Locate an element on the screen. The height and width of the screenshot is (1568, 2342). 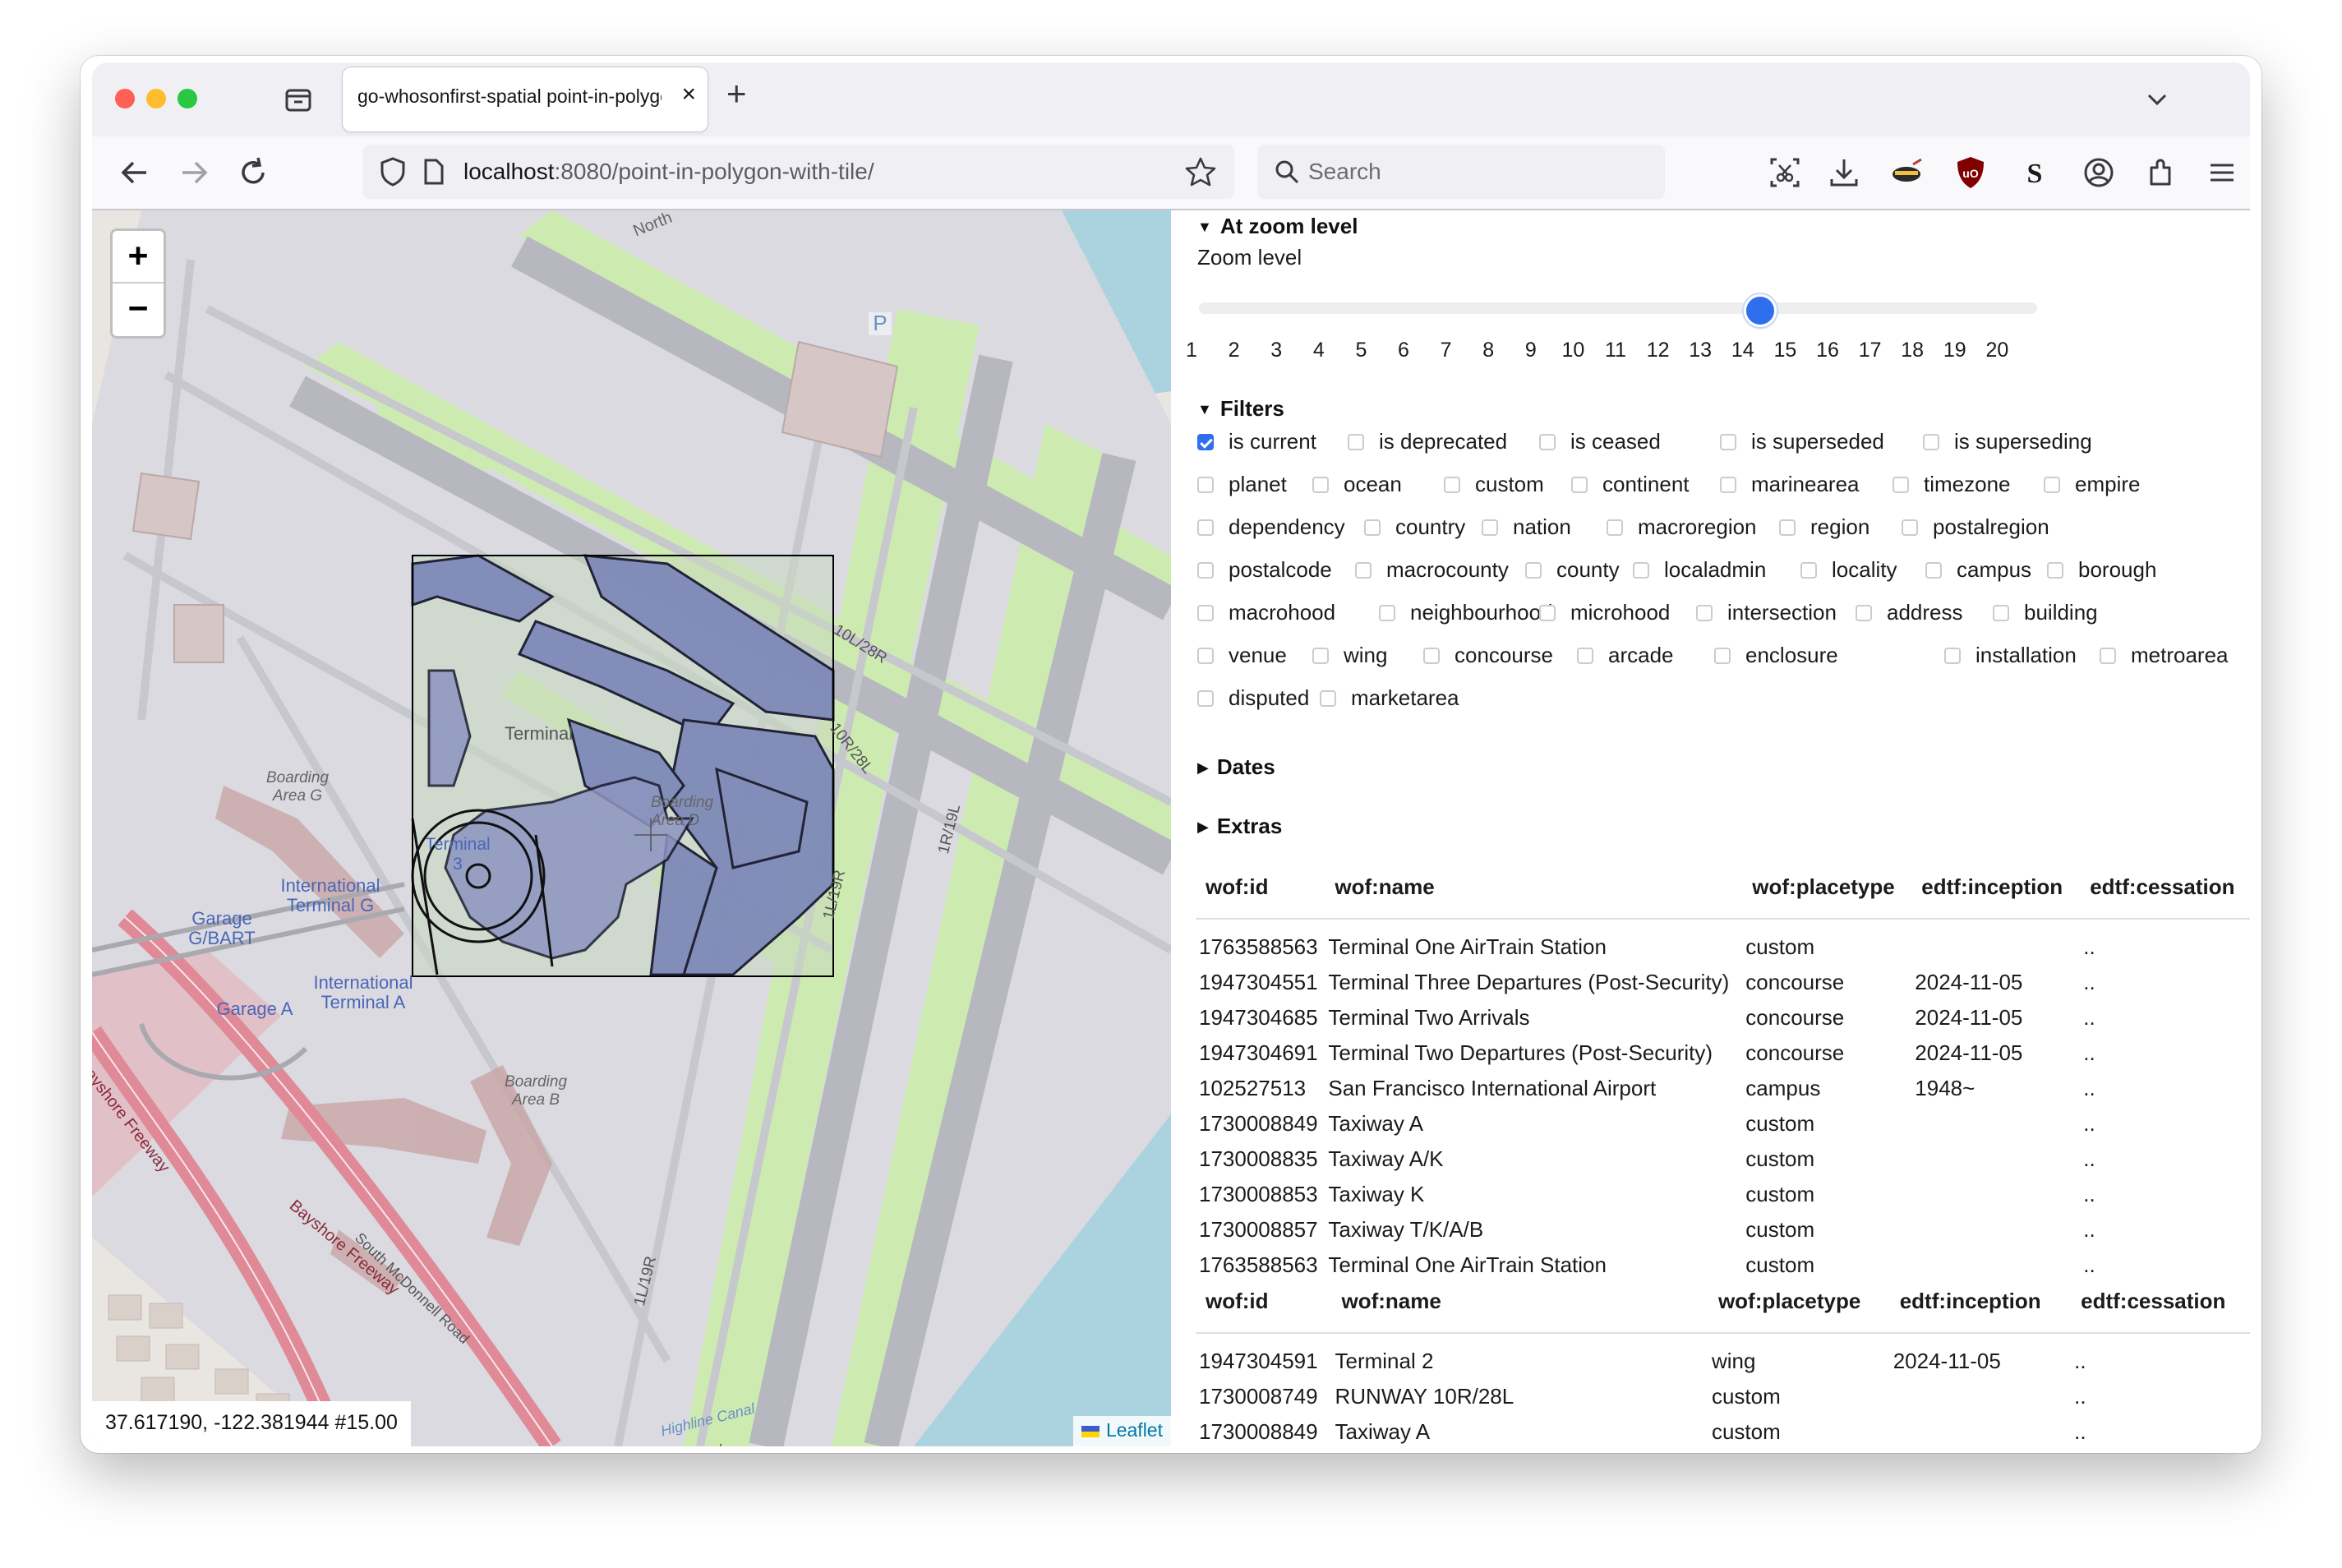
zoom-section-toggle: ▼ At zoom level is located at coordinates (1277, 226).